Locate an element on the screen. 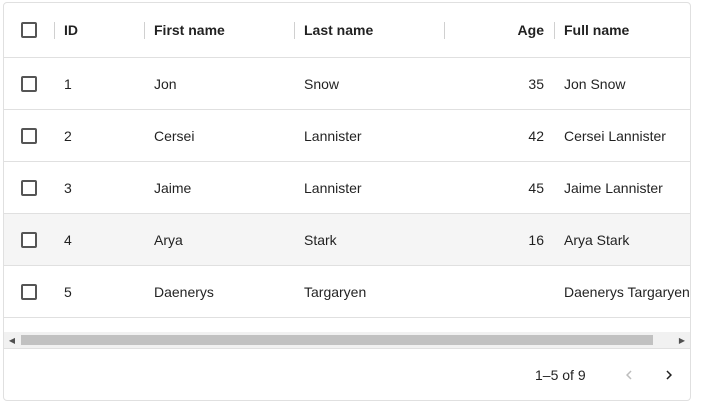  select-all-checkbox is located at coordinates (29, 30).